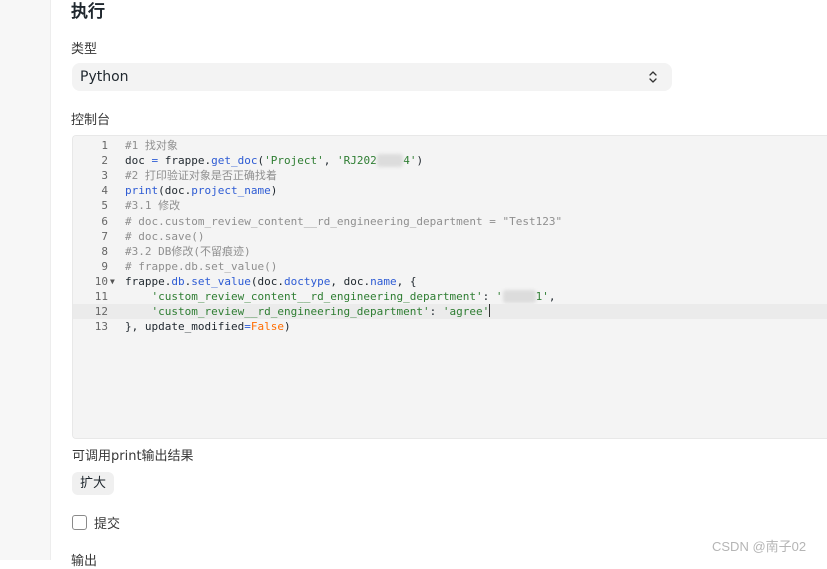 This screenshot has height=569, width=827. What do you see at coordinates (133, 456) in the screenshot?
I see `console-help-text: 可调用print输出结果` at bounding box center [133, 456].